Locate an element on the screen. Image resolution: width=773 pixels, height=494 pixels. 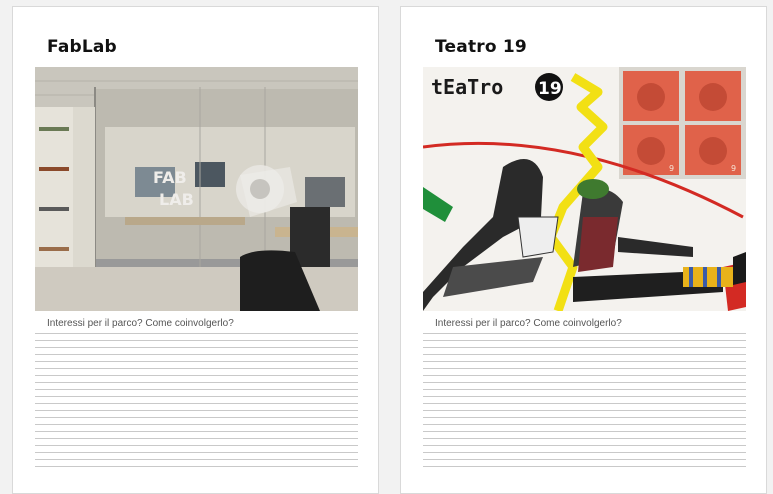
poster-number: 19 is located at coordinates (550, 89).